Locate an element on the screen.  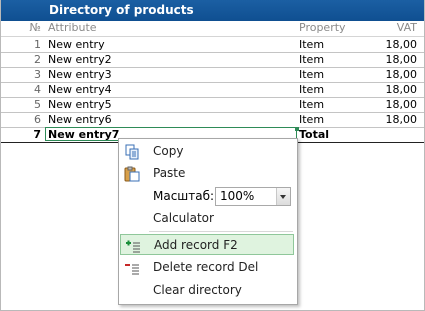
menu-item-label: Calculator is located at coordinates (183, 218).